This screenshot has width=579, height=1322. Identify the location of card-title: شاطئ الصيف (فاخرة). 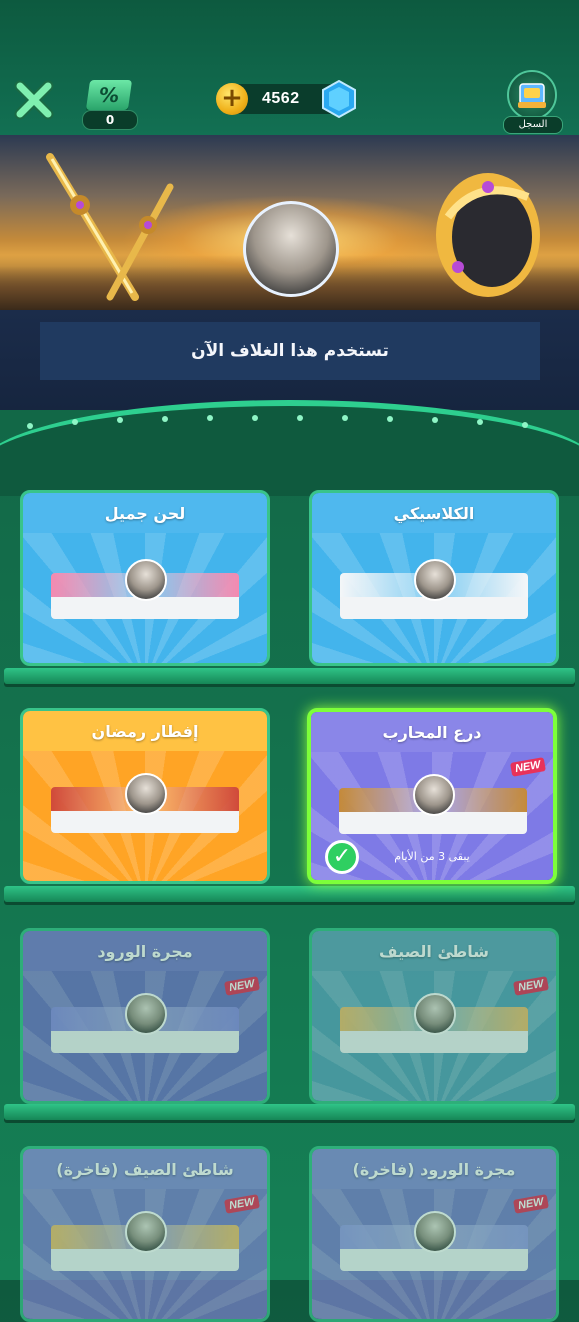
(145, 1169).